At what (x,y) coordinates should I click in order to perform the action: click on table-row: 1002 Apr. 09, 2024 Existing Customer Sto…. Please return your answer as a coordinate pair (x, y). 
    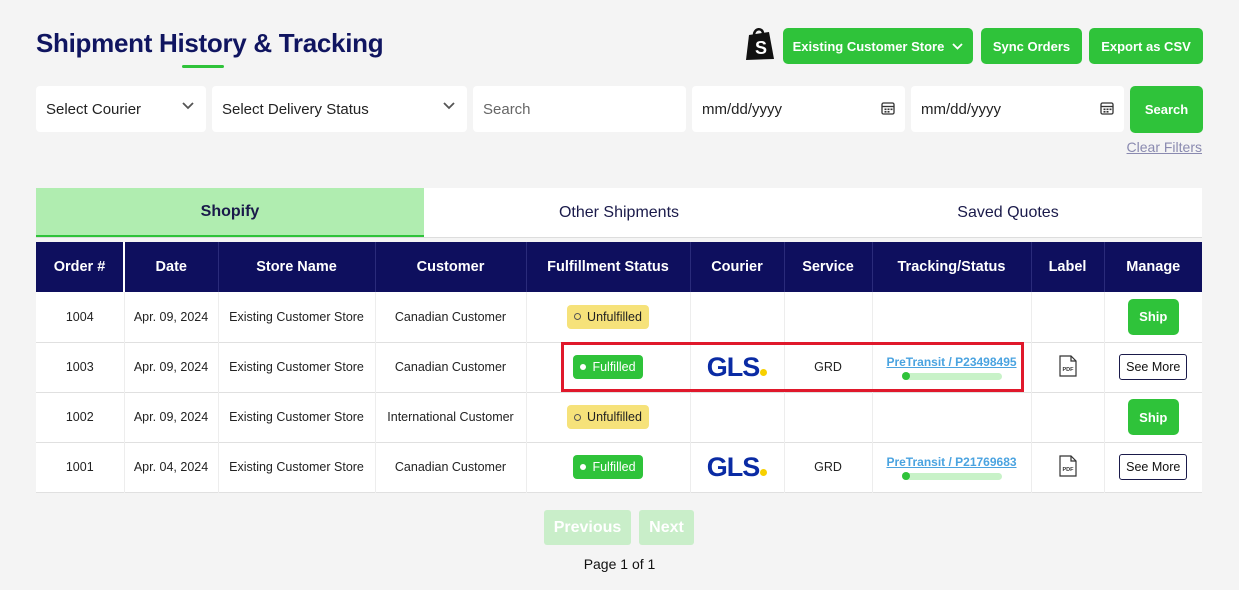
    Looking at the image, I should click on (619, 417).